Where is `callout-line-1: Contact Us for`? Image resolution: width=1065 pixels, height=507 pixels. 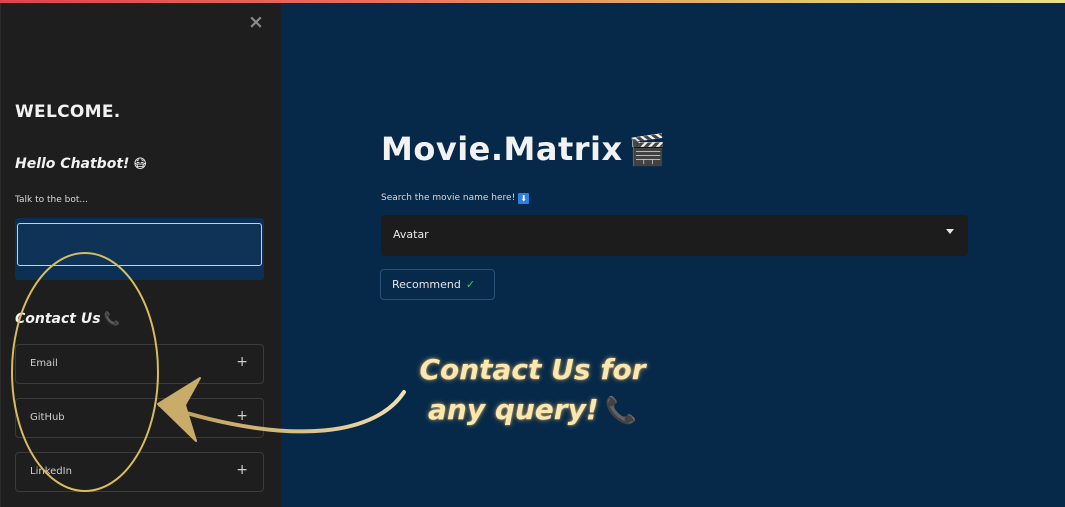
callout-line-1: Contact Us for is located at coordinates (532, 369).